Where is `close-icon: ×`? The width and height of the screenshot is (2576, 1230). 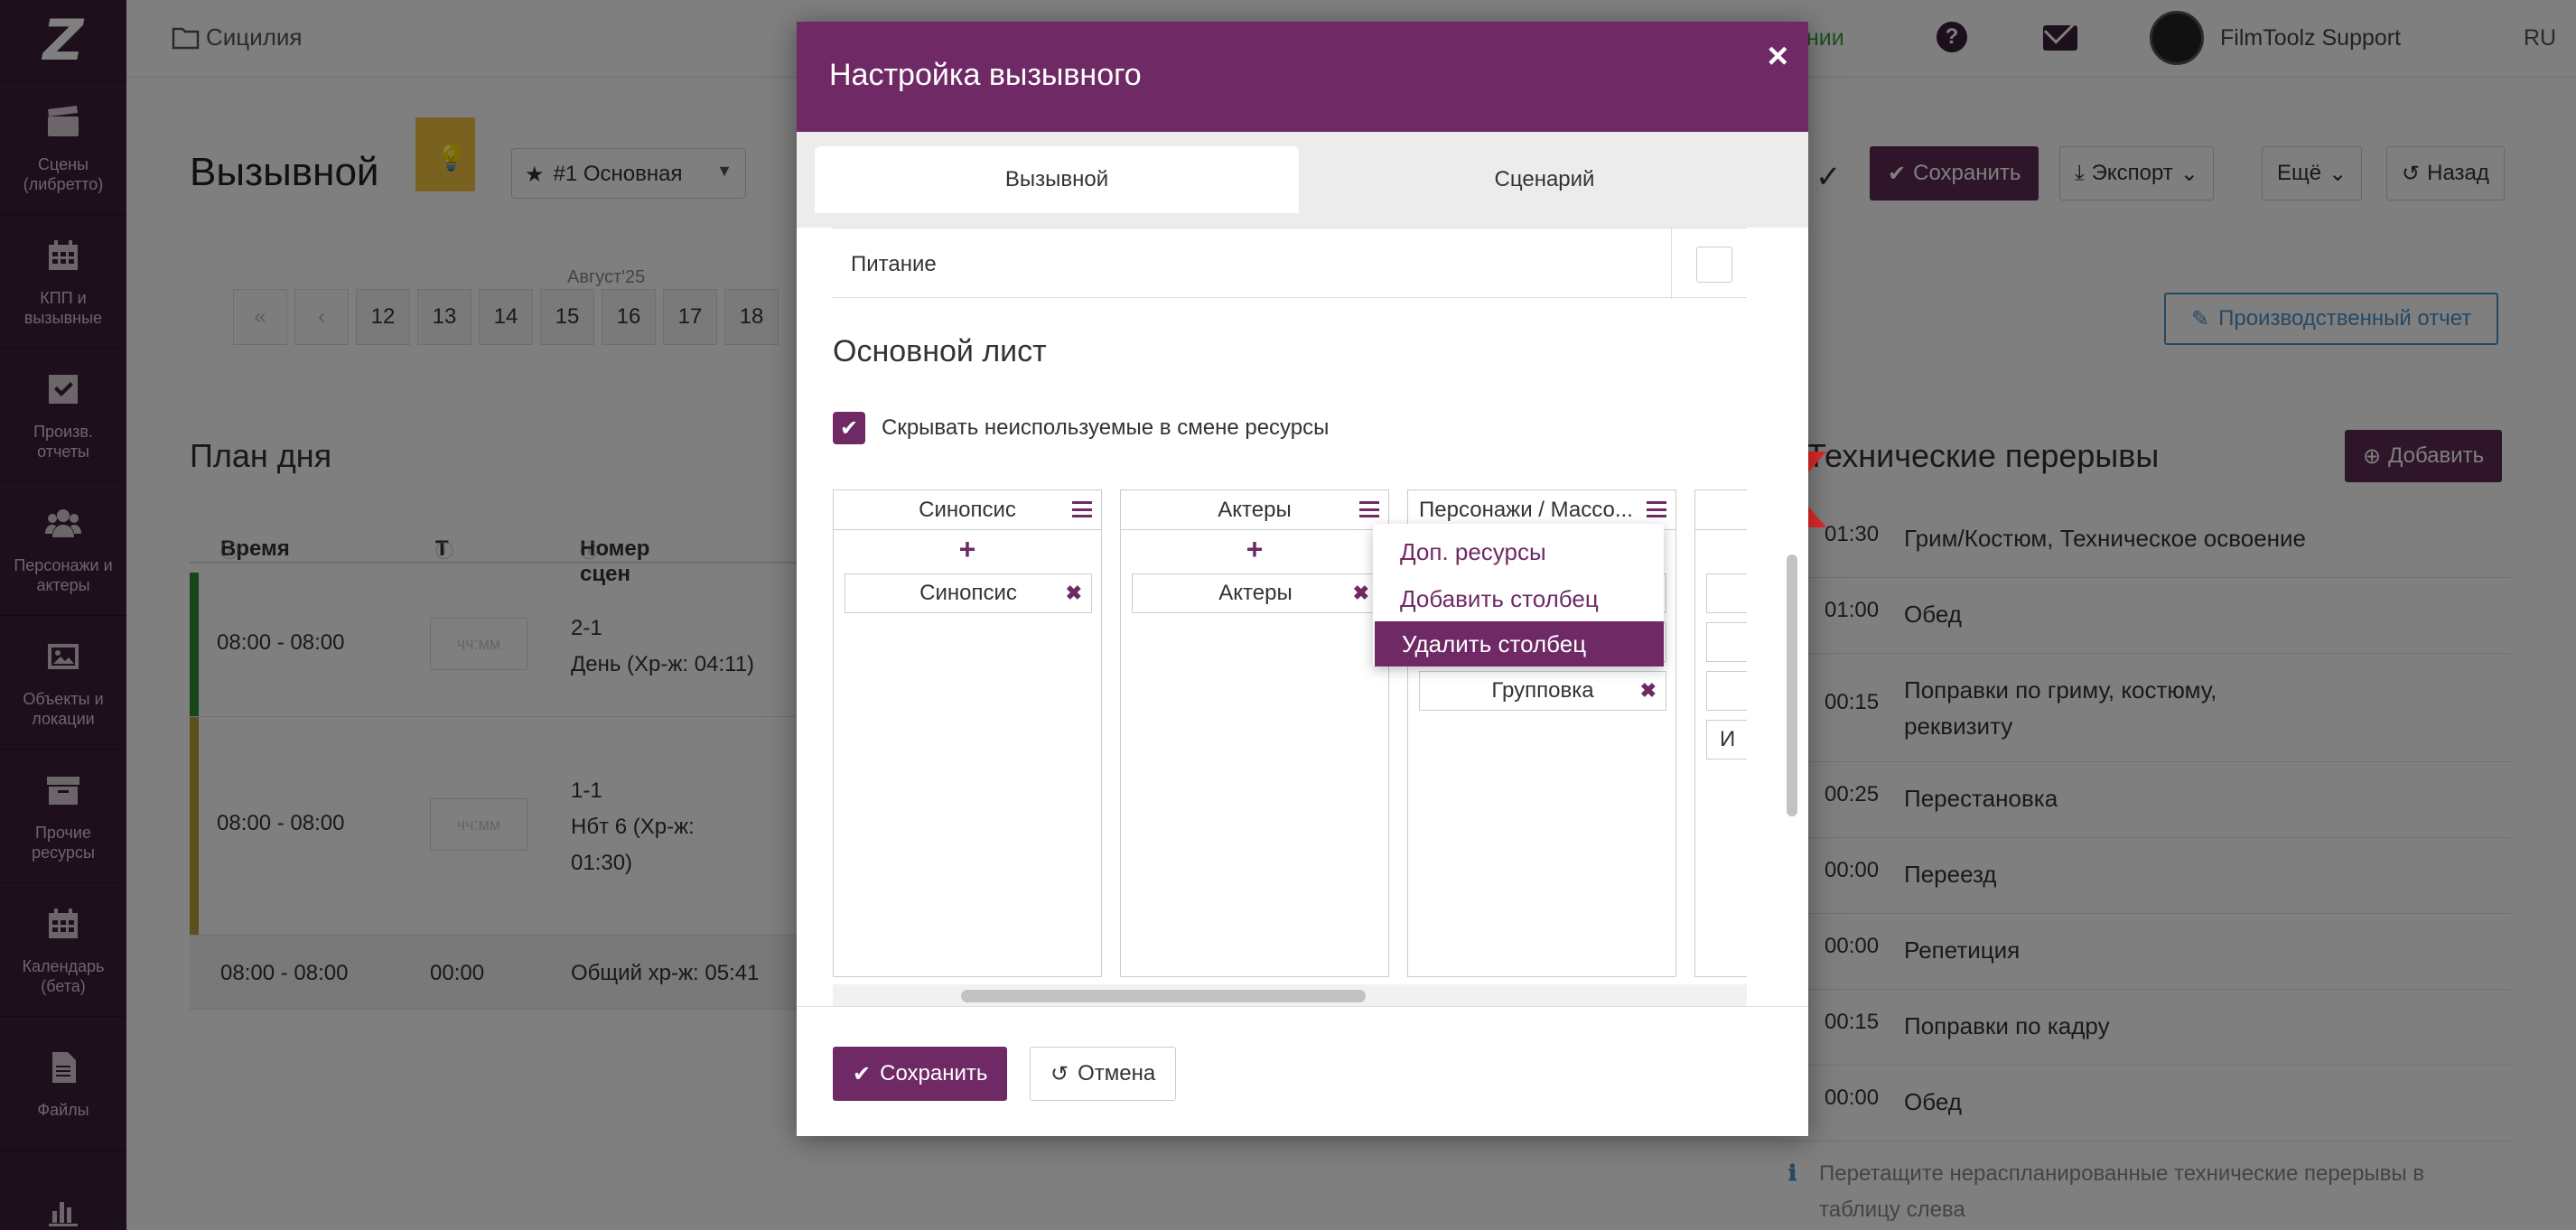 close-icon: × is located at coordinates (1778, 57).